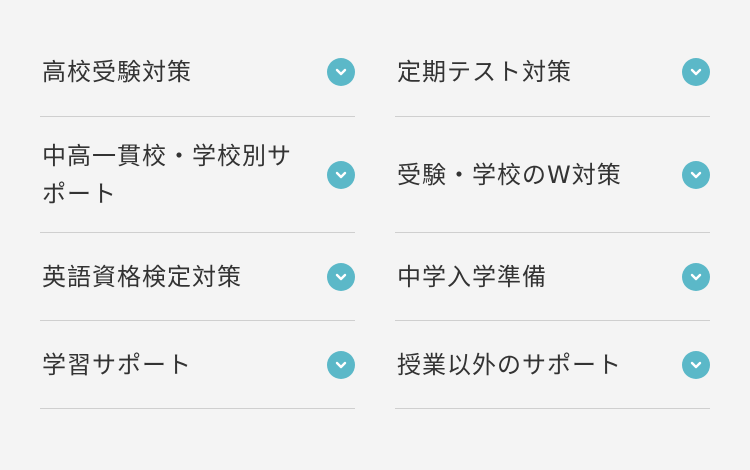 This screenshot has width=750, height=470. What do you see at coordinates (117, 72) in the screenshot?
I see `menu-item-label: 高校受験対策` at bounding box center [117, 72].